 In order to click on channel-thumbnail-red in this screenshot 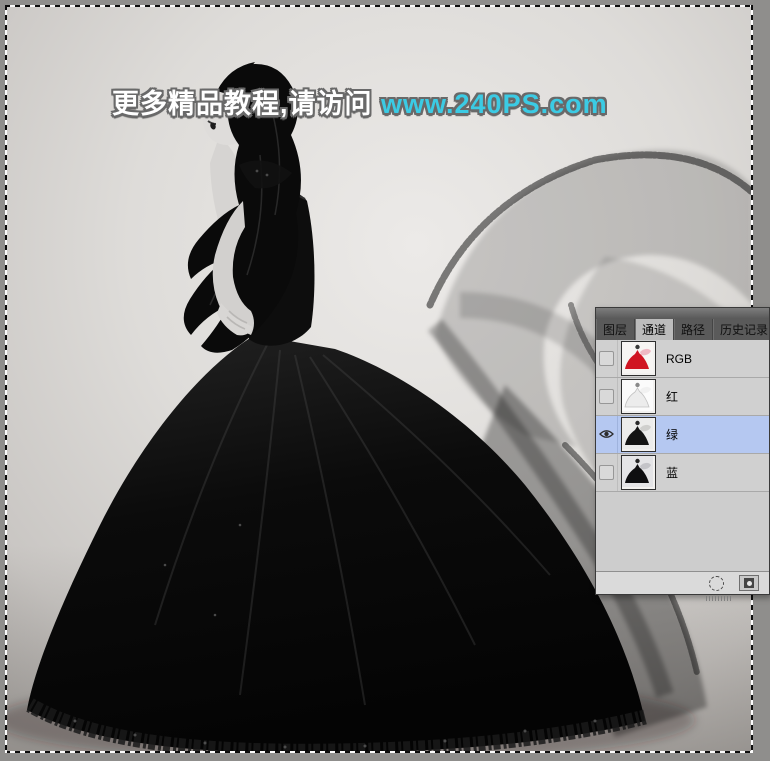, I will do `click(638, 396)`.